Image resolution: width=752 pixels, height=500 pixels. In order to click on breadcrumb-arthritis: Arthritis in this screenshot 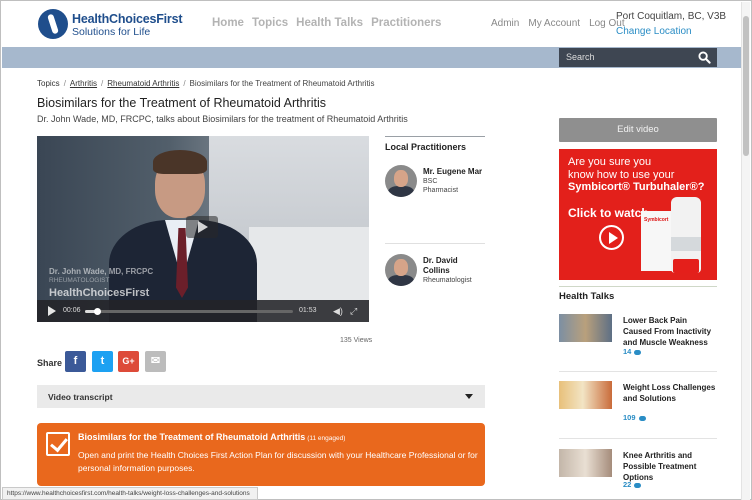, I will do `click(83, 83)`.